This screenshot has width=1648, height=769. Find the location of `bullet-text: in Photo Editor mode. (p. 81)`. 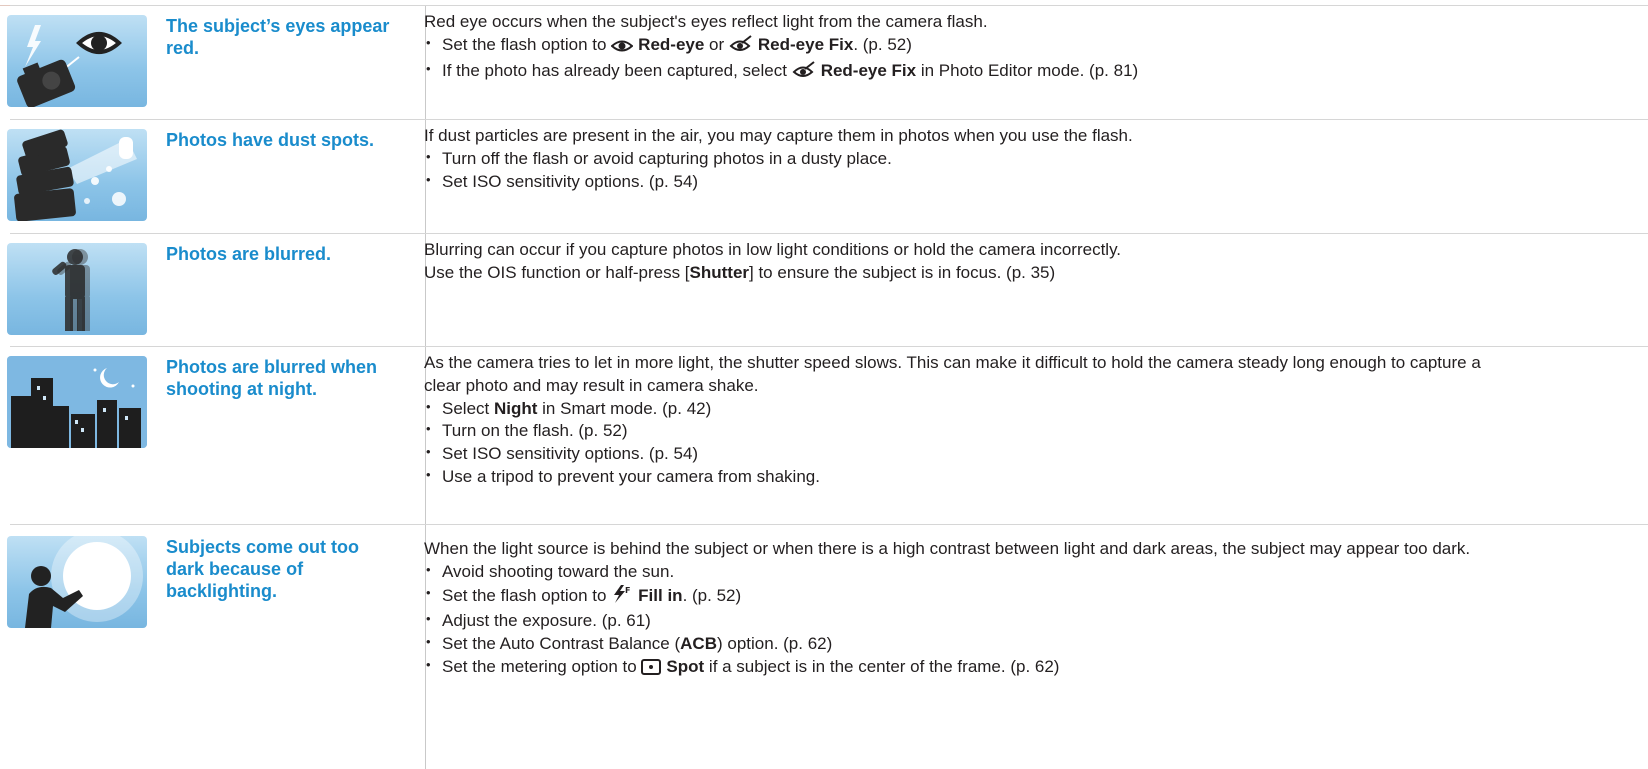

bullet-text: in Photo Editor mode. (p. 81) is located at coordinates (1027, 70).